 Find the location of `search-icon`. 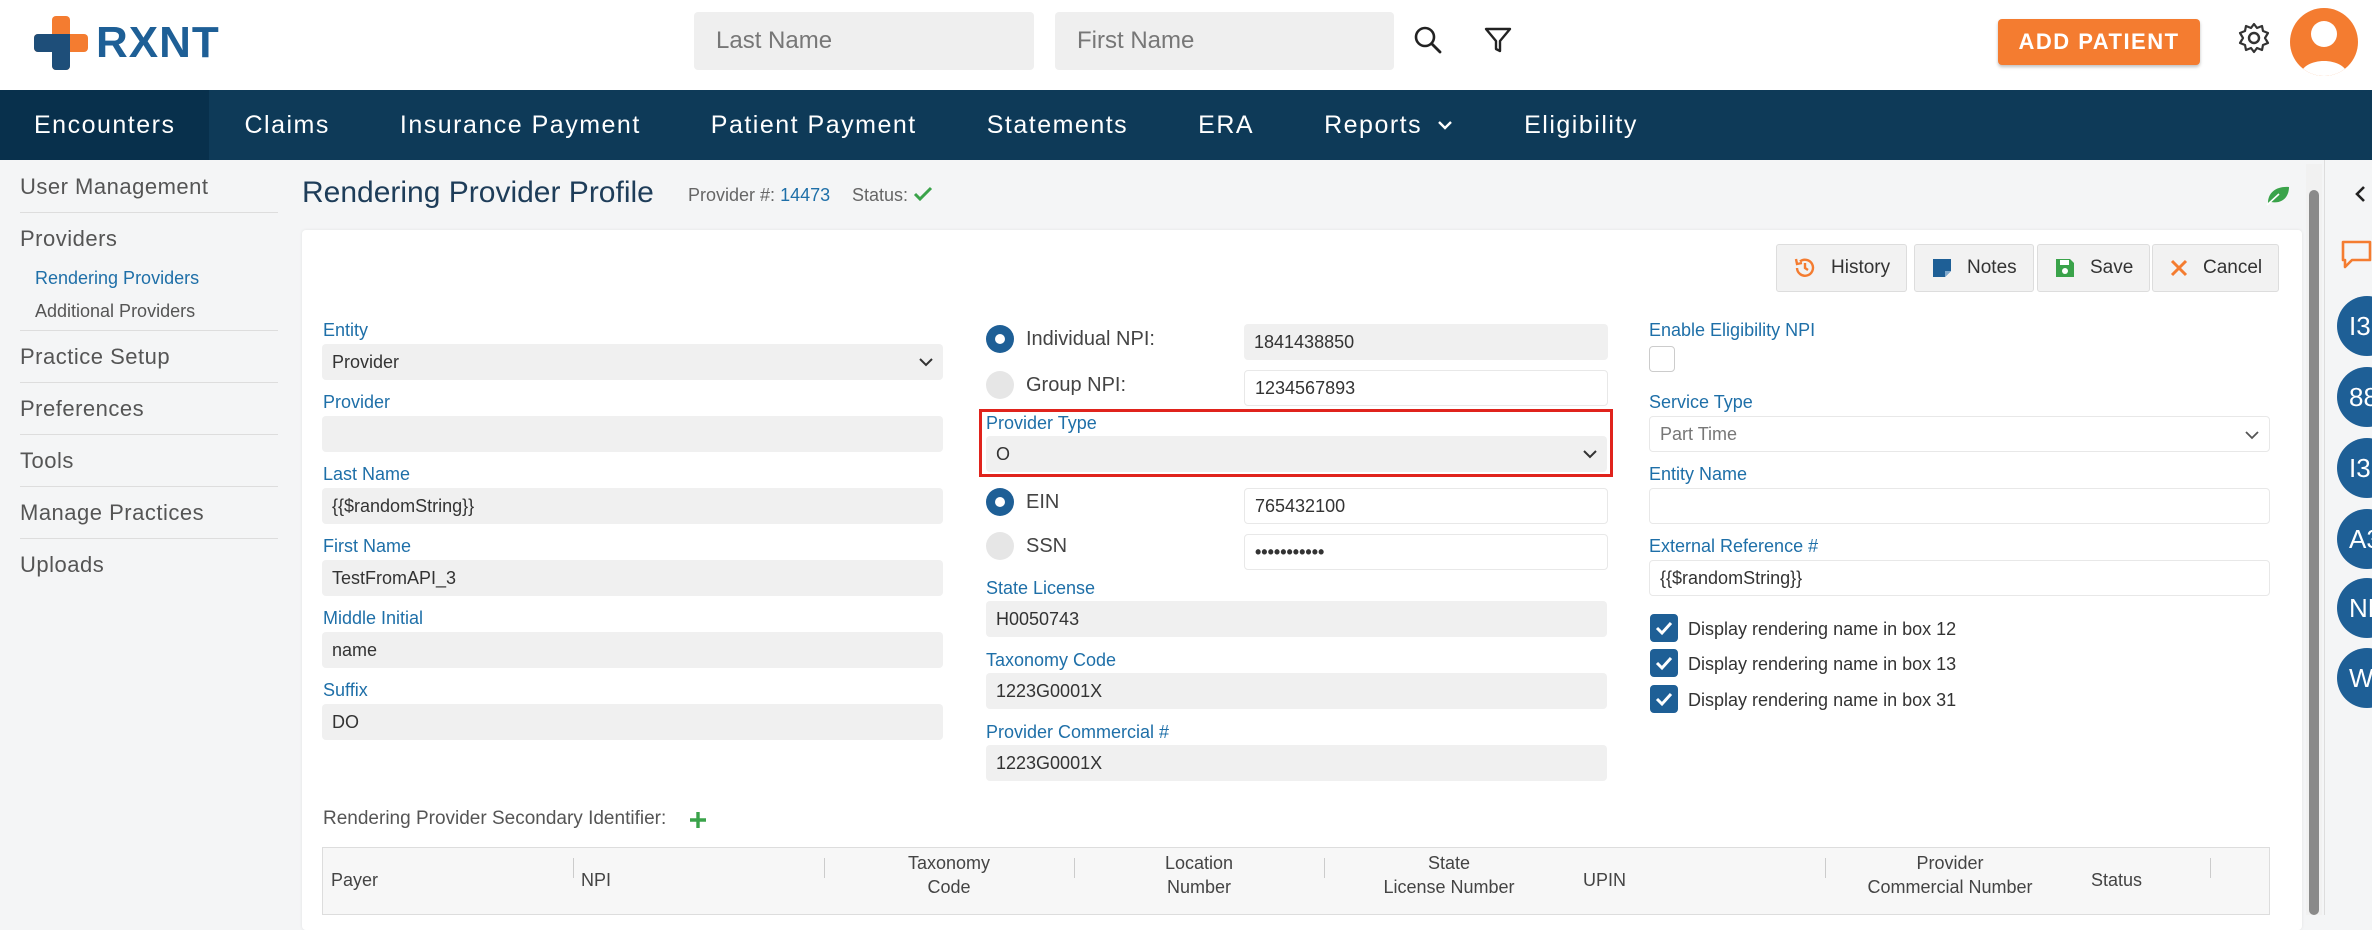

search-icon is located at coordinates (1428, 40).